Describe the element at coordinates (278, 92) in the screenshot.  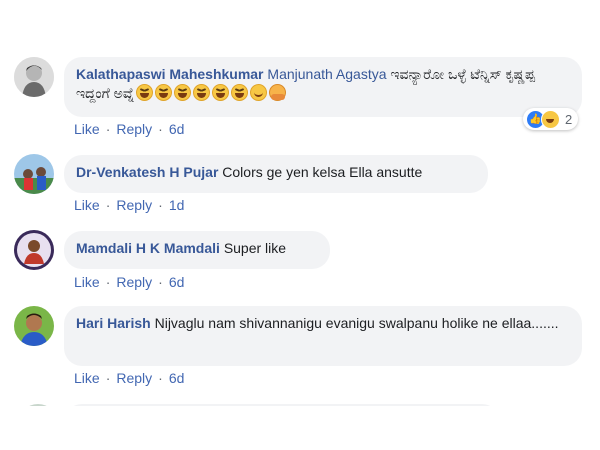
I see `hugging-face-icon` at that location.